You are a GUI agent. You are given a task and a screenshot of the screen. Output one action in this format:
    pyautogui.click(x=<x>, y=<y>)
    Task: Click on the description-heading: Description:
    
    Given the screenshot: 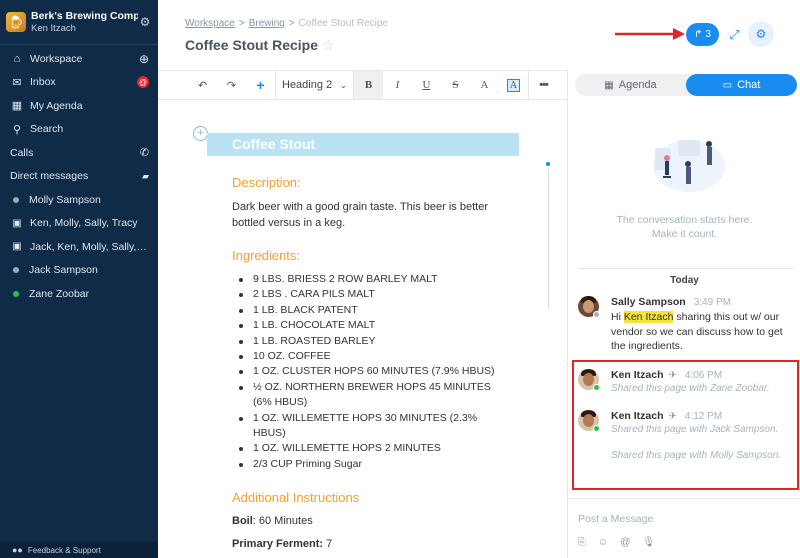 What is the action you would take?
    pyautogui.click(x=266, y=182)
    